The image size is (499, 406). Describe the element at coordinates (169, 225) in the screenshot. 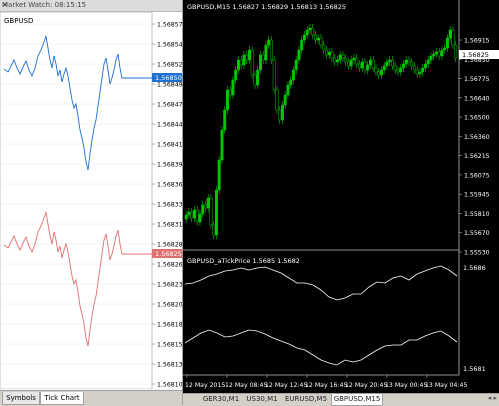

I see `tick-chart-price-label: 1.56831` at that location.